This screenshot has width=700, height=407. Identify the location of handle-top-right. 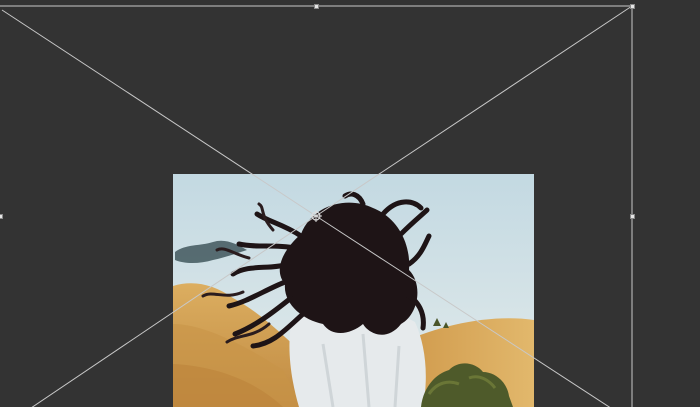
(632, 6).